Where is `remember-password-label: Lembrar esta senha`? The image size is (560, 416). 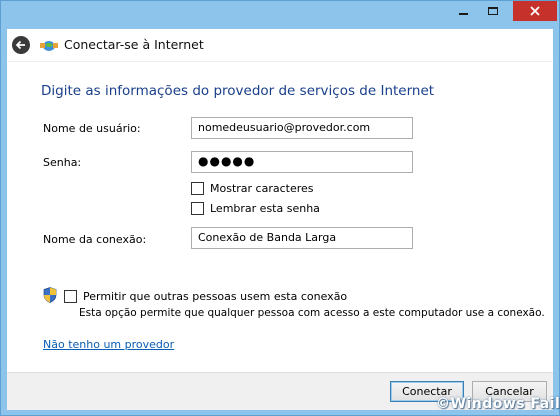
remember-password-label: Lembrar esta senha is located at coordinates (265, 208).